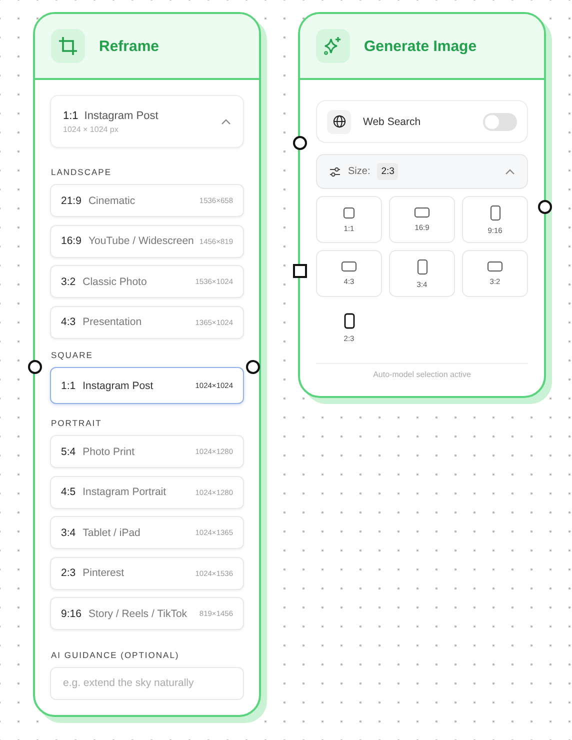 The image size is (572, 740). What do you see at coordinates (77, 423) in the screenshot?
I see `section-label: PORTRAIT` at bounding box center [77, 423].